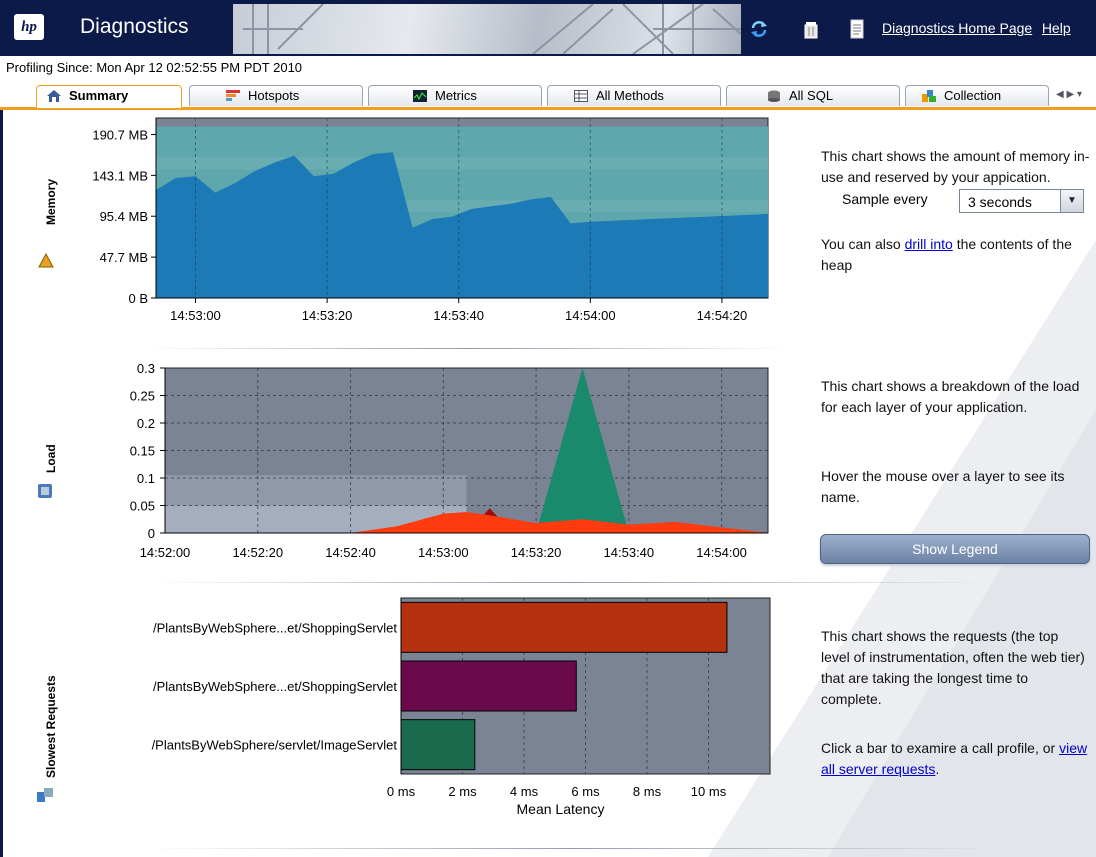 The height and width of the screenshot is (857, 1096). What do you see at coordinates (929, 244) in the screenshot?
I see `drill-into-link: drill into` at bounding box center [929, 244].